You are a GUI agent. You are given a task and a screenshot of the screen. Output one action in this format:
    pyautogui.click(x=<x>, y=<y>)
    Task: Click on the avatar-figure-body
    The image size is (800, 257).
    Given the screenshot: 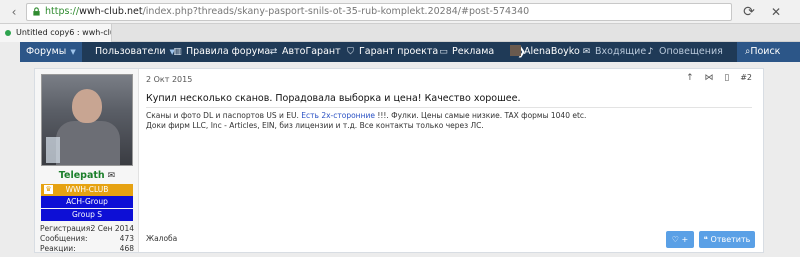 What is the action you would take?
    pyautogui.click(x=88, y=143)
    